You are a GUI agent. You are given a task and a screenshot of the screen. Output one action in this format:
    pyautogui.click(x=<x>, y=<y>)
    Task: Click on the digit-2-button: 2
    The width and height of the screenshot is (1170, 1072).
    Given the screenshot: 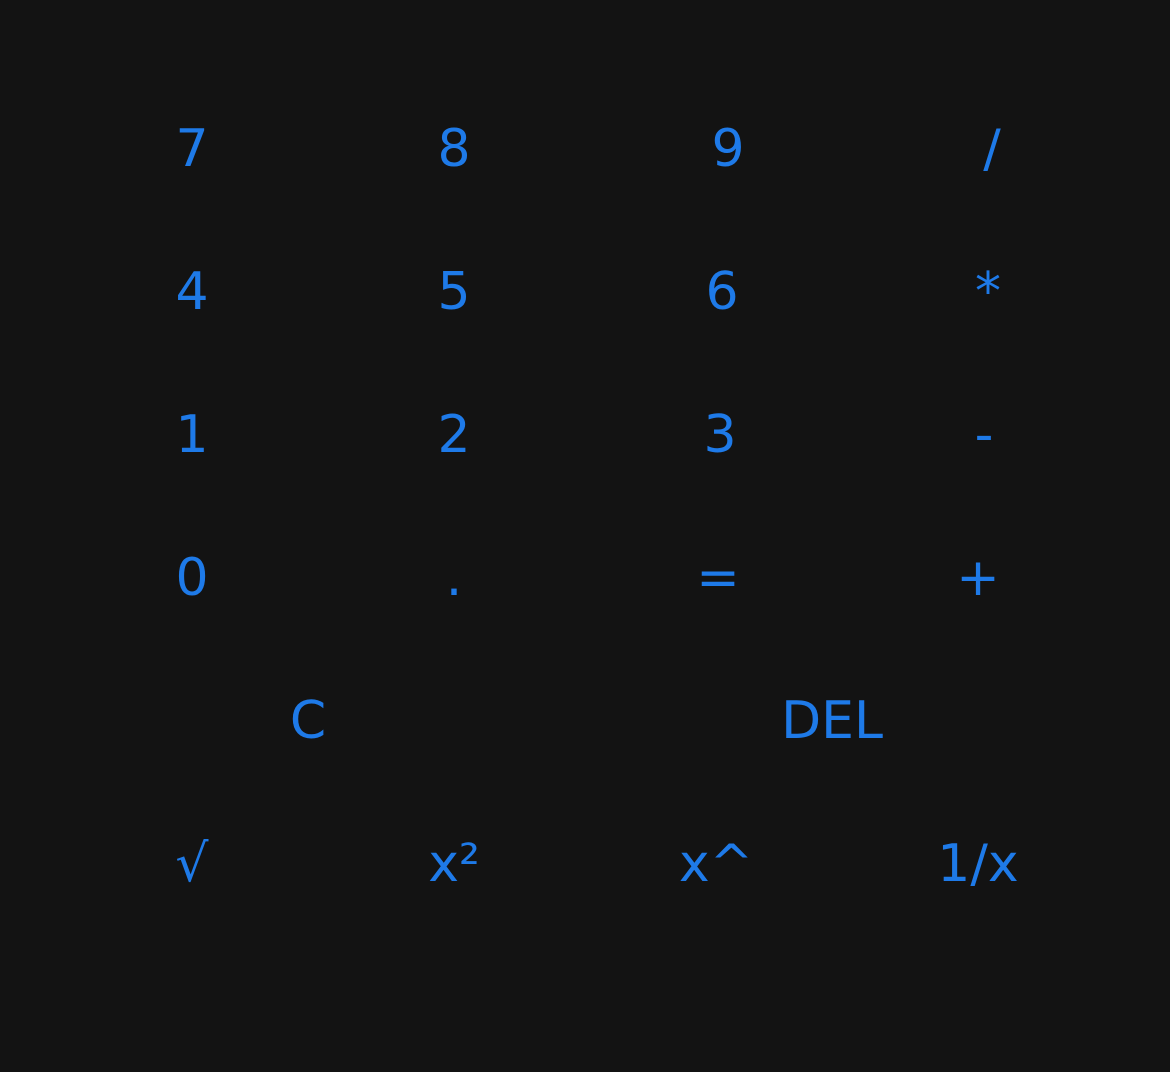 What is the action you would take?
    pyautogui.click(x=464, y=434)
    